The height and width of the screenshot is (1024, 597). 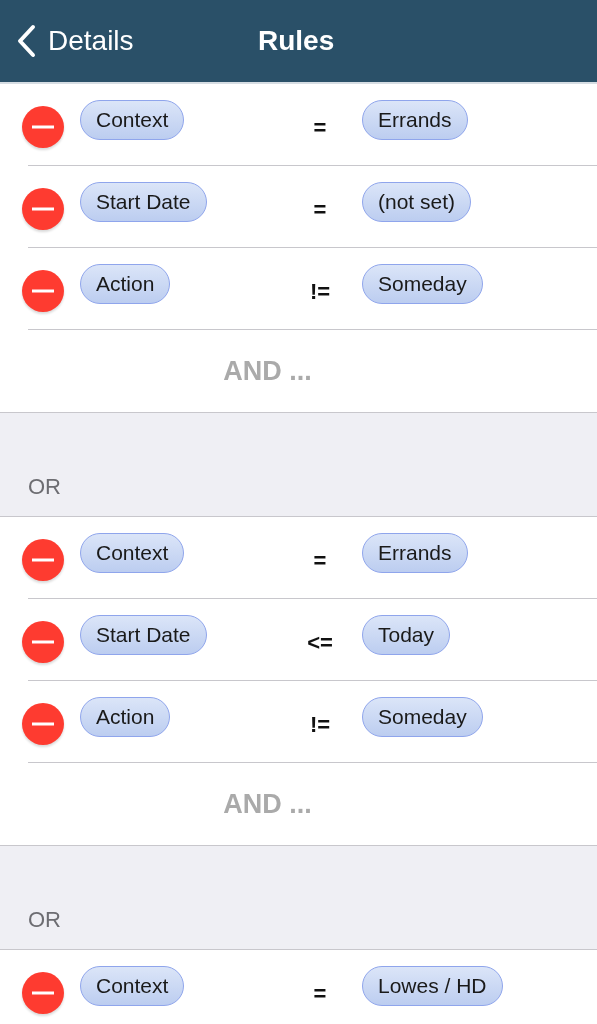 What do you see at coordinates (417, 201) in the screenshot?
I see `value-pill: (not set)` at bounding box center [417, 201].